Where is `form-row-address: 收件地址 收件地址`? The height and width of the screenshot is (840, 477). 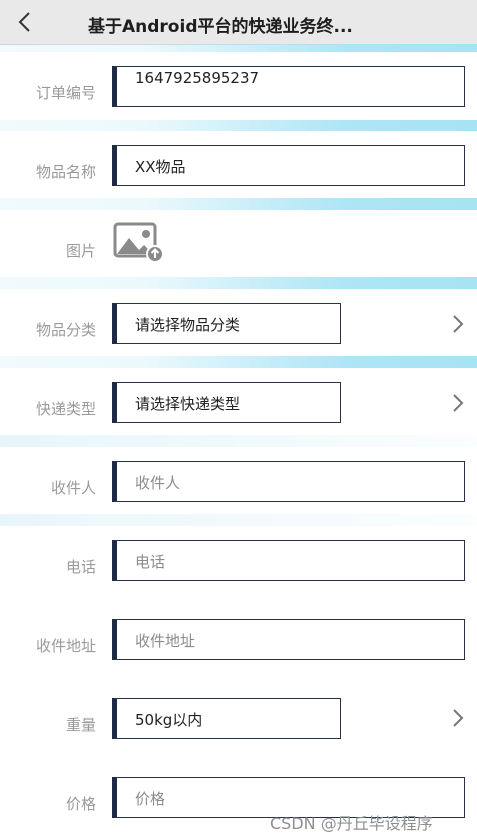
form-row-address: 收件地址 收件地址 is located at coordinates (238, 638).